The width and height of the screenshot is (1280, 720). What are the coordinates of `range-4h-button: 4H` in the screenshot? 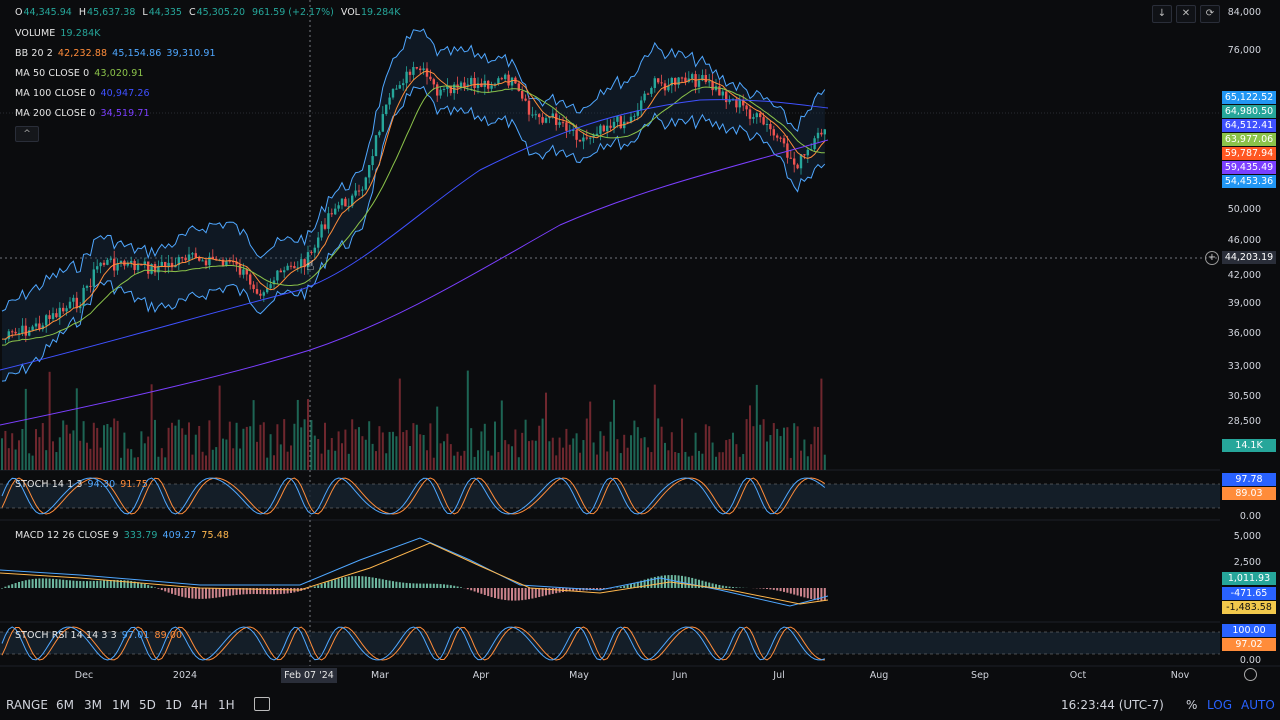 It's located at (199, 705).